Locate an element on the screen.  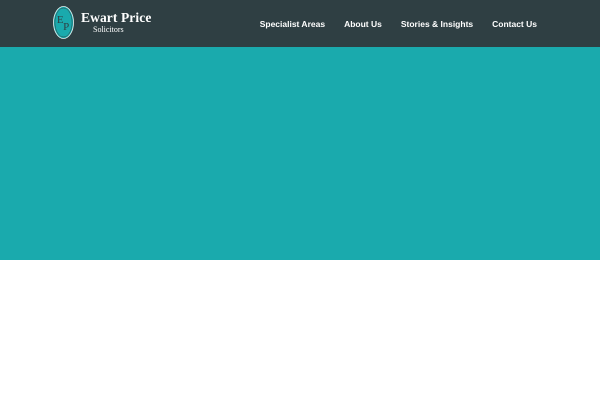
logo-text: Ewart Price Solicitors is located at coordinates (116, 23).